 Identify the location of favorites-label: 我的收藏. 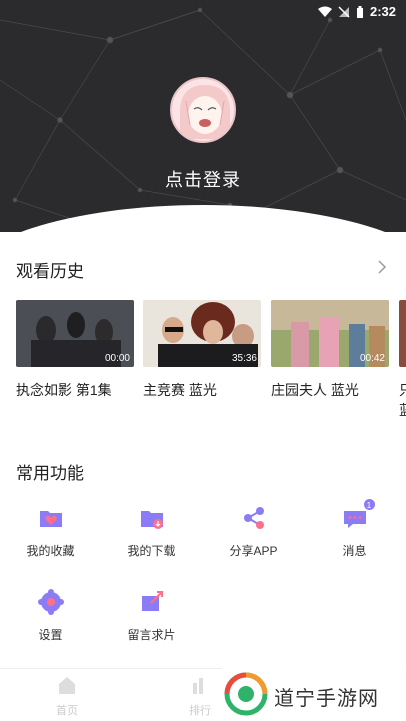
(50, 551).